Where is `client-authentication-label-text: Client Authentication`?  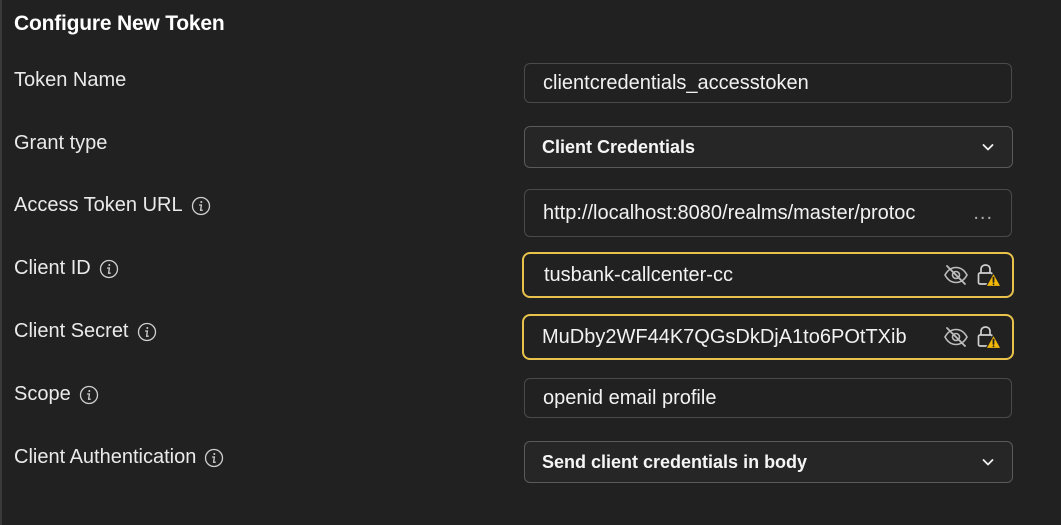 client-authentication-label-text: Client Authentication is located at coordinates (105, 457).